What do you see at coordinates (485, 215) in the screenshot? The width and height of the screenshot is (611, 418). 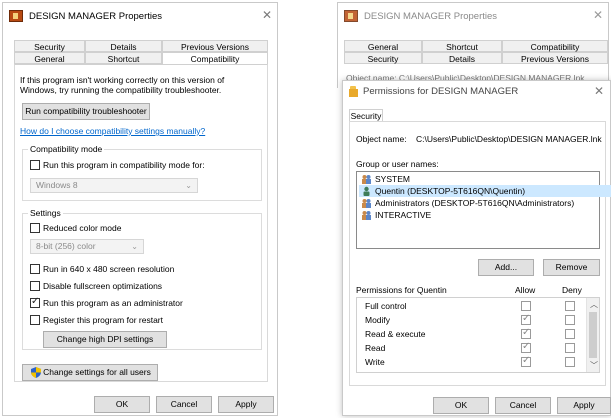 I see `user-item-interactive: INTERACTIVE` at bounding box center [485, 215].